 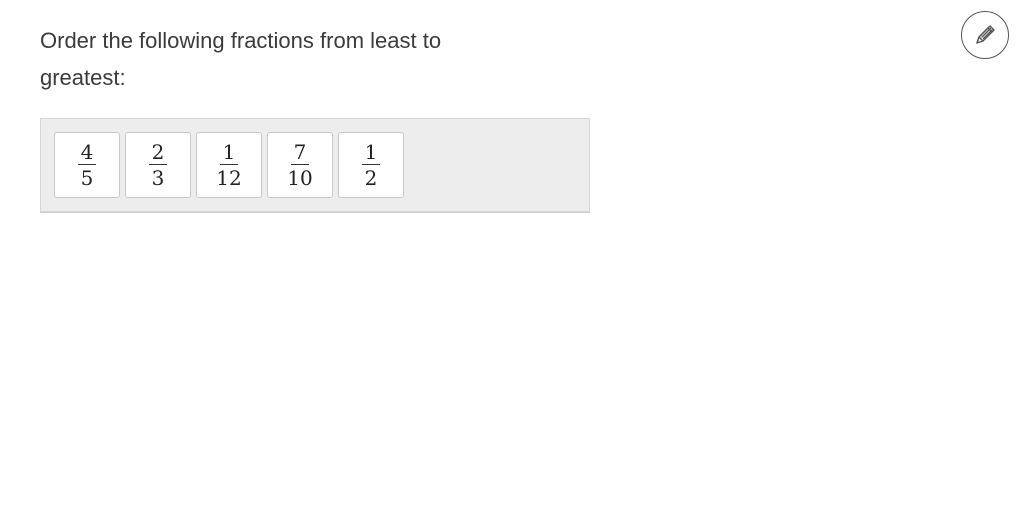 I want to click on fraction-card: 7 10, so click(x=300, y=165).